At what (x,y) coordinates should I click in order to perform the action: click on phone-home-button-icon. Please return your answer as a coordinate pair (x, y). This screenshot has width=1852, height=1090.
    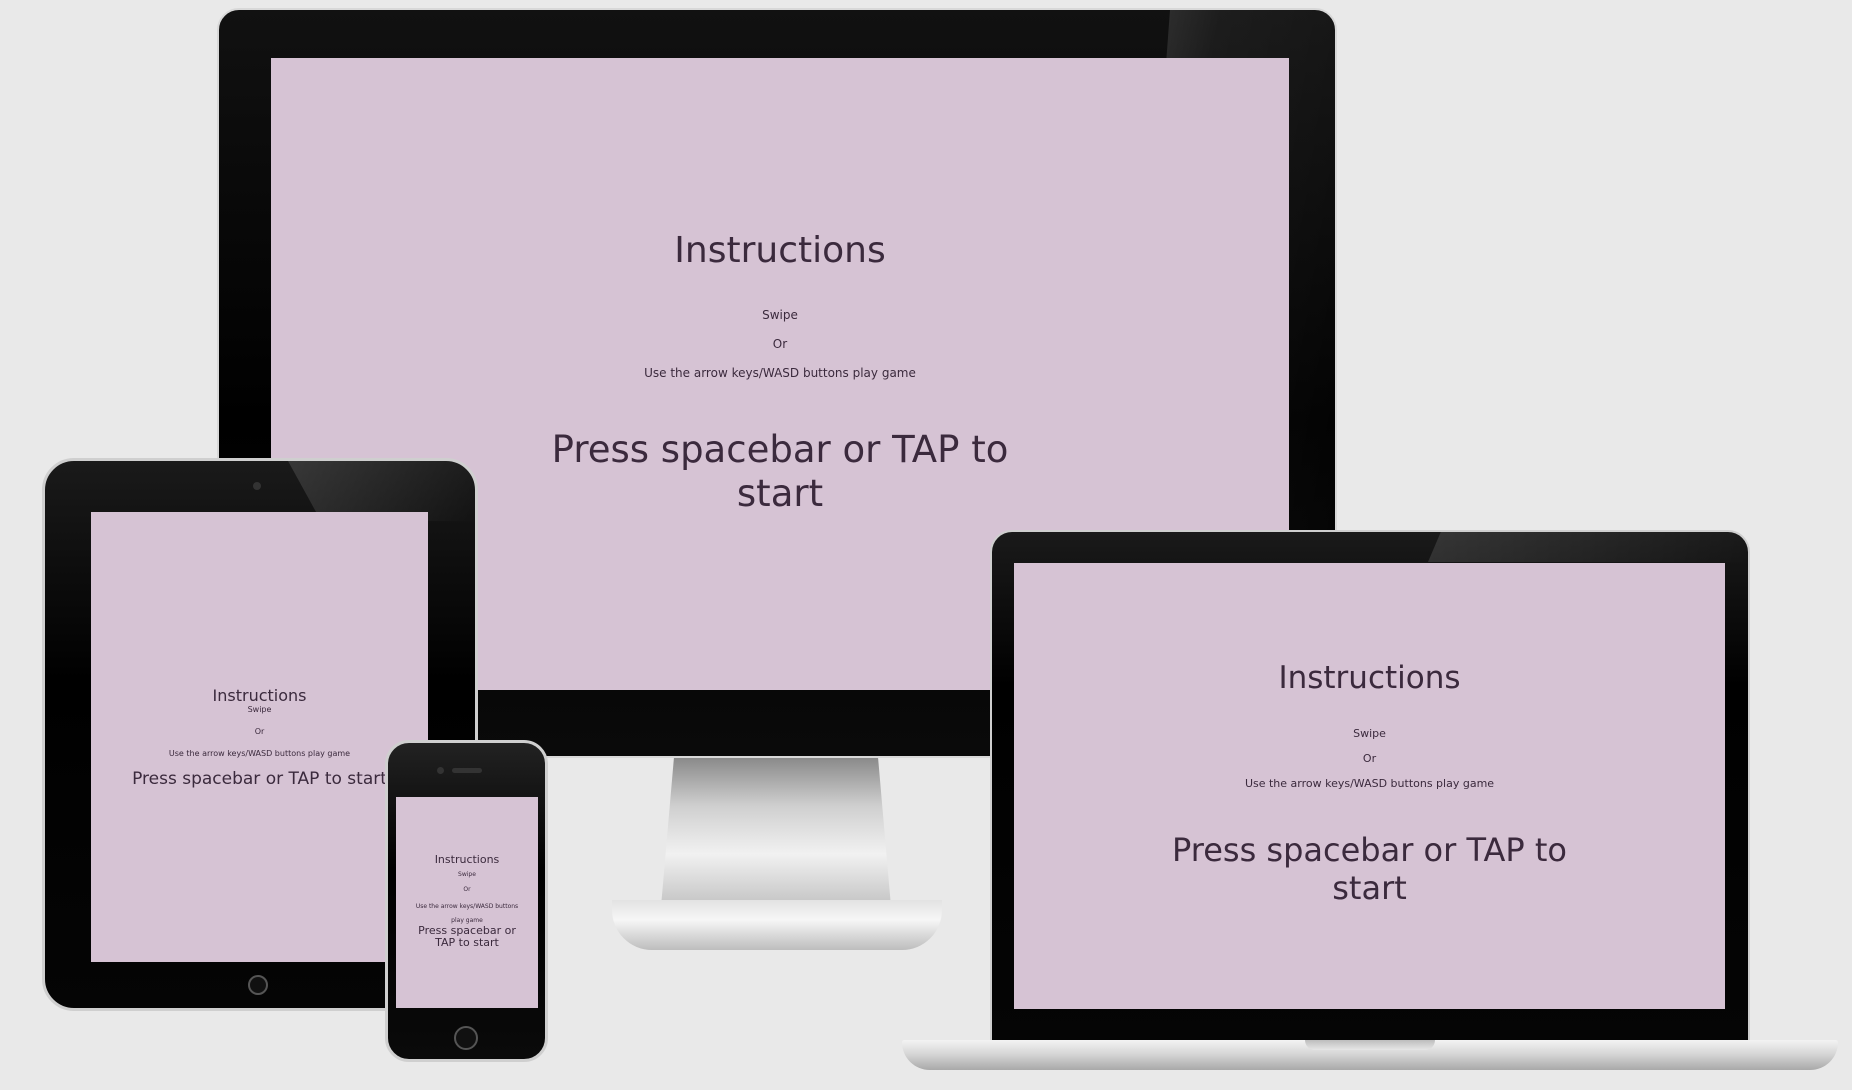
    Looking at the image, I should click on (466, 1038).